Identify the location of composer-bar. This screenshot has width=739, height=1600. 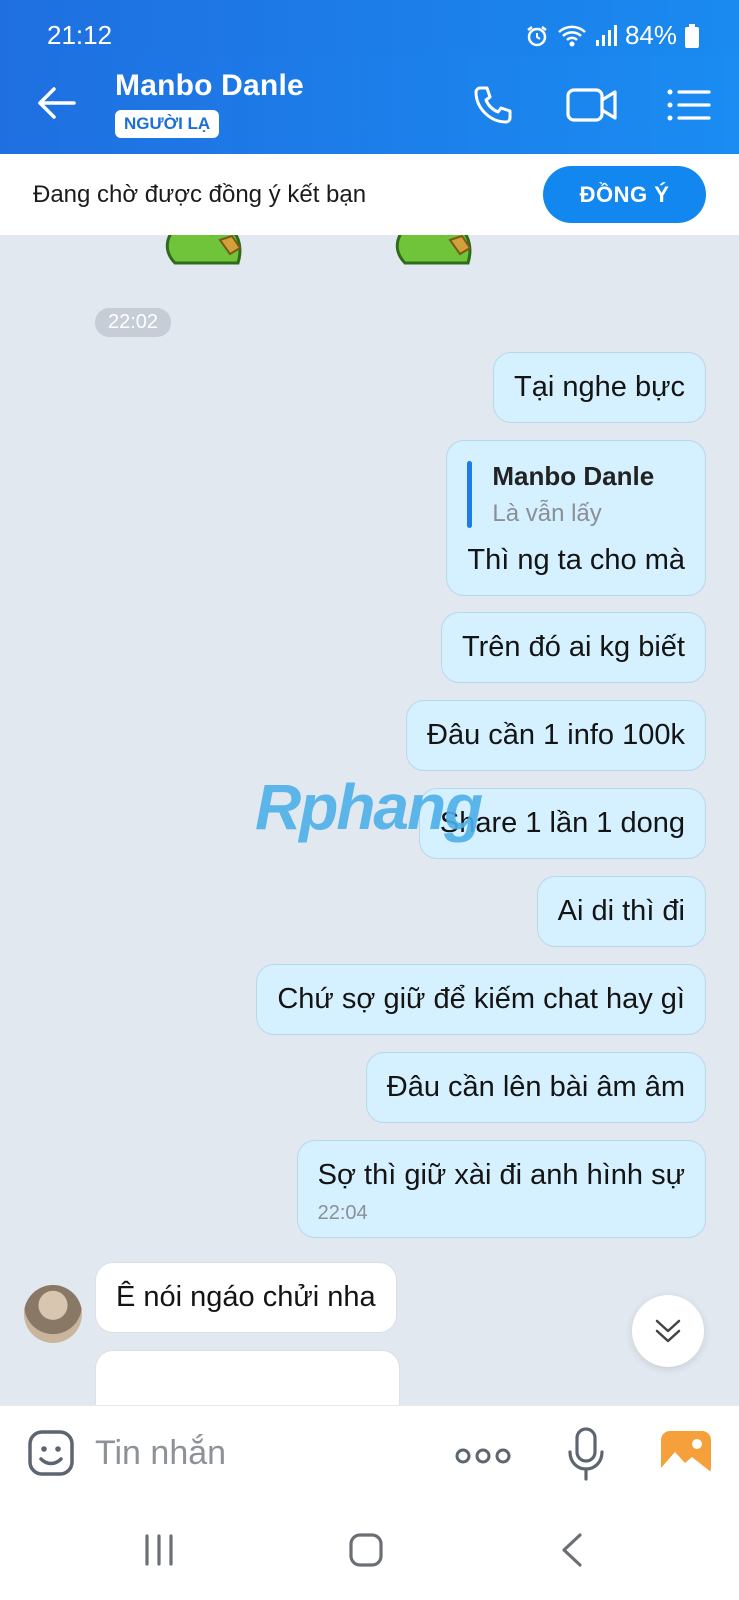
(369, 1452).